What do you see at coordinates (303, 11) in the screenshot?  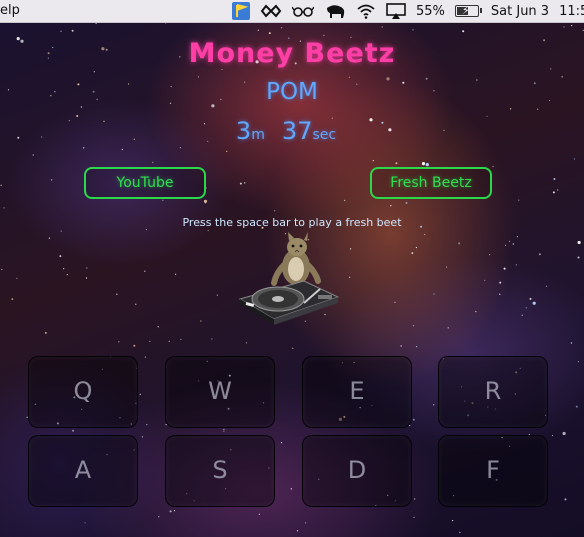 I see `glasses-icon` at bounding box center [303, 11].